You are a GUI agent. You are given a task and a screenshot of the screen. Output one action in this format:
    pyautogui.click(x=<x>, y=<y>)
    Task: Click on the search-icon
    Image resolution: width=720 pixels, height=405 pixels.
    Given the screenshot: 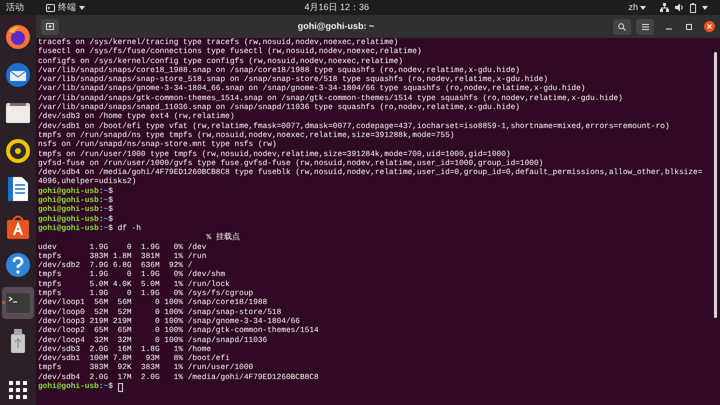 What is the action you would take?
    pyautogui.click(x=622, y=26)
    